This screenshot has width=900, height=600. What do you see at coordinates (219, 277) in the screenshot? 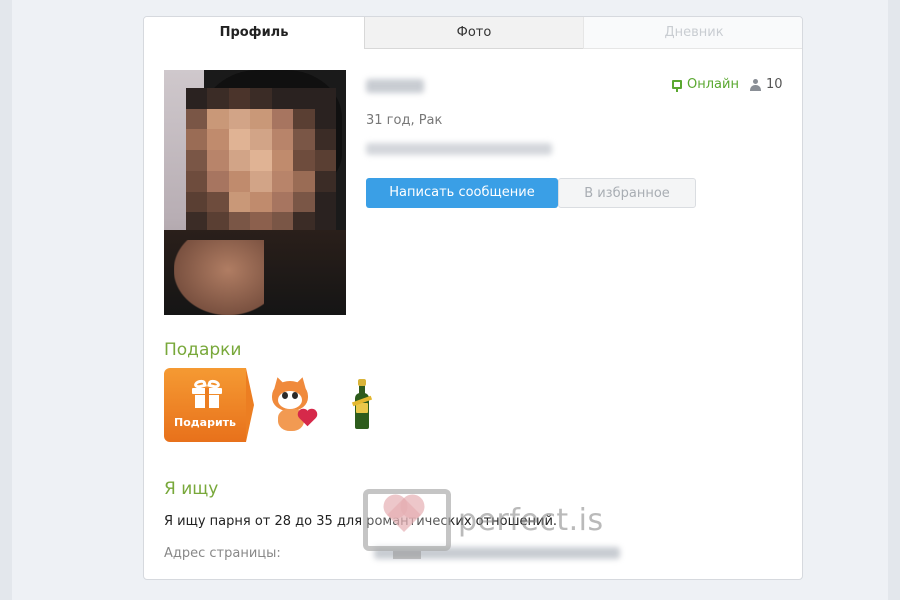
I see `avatar-hand` at bounding box center [219, 277].